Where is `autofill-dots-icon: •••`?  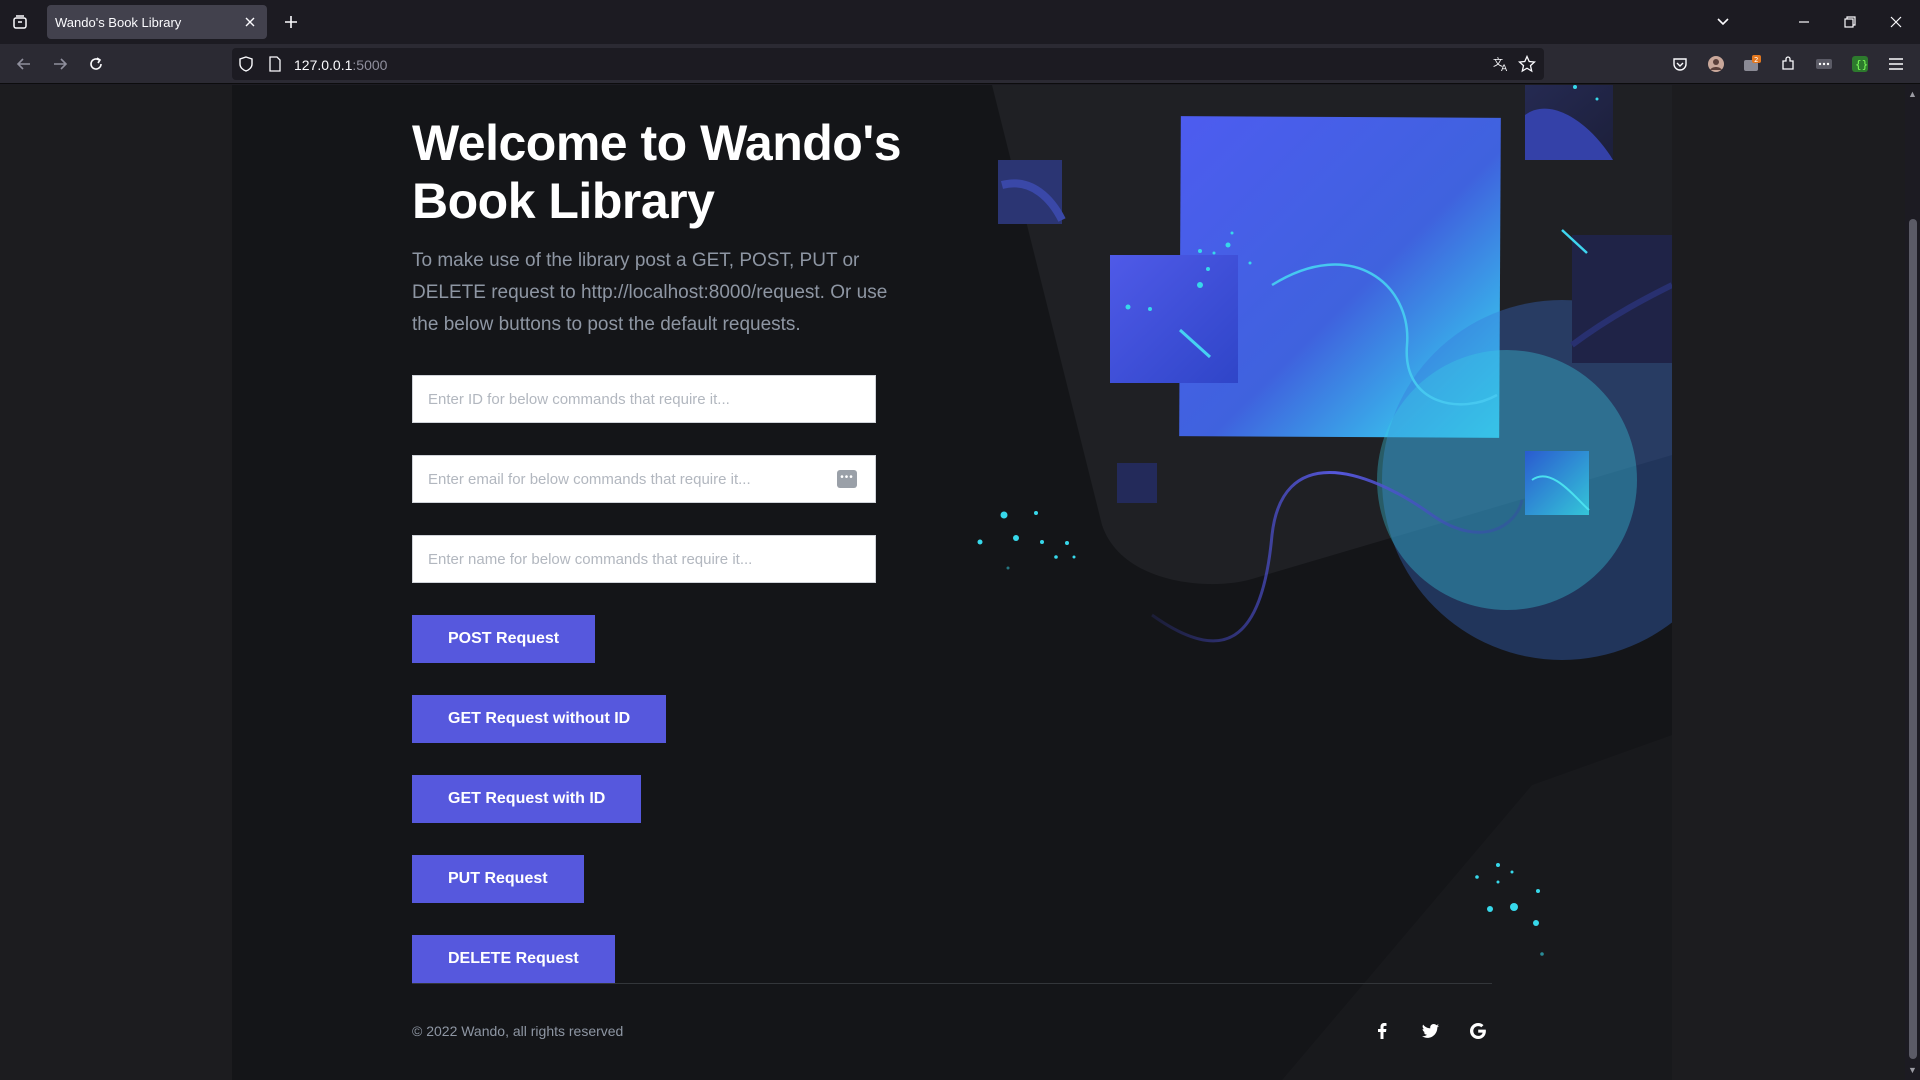 autofill-dots-icon: ••• is located at coordinates (847, 479).